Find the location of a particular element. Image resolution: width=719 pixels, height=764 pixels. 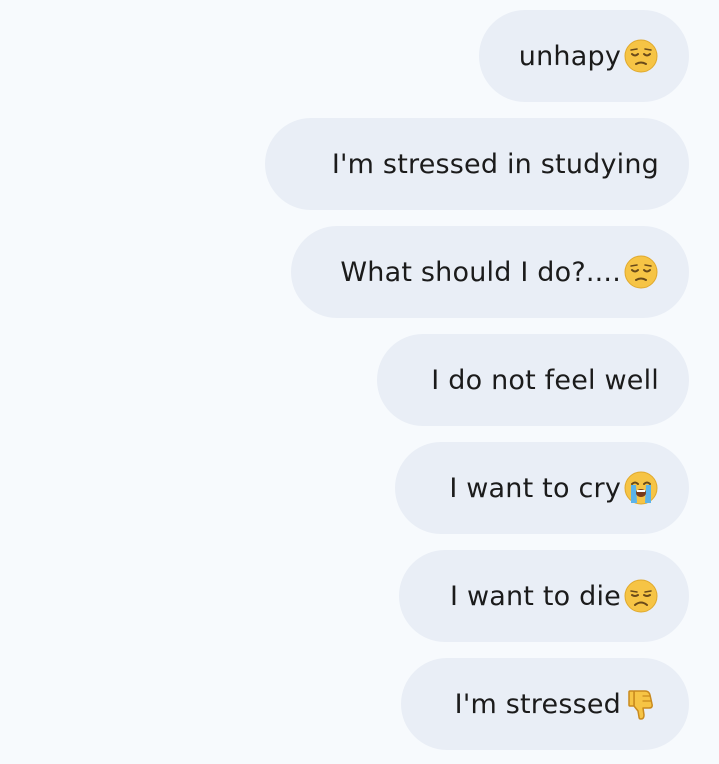

message-bubble: I want to die is located at coordinates (544, 596).